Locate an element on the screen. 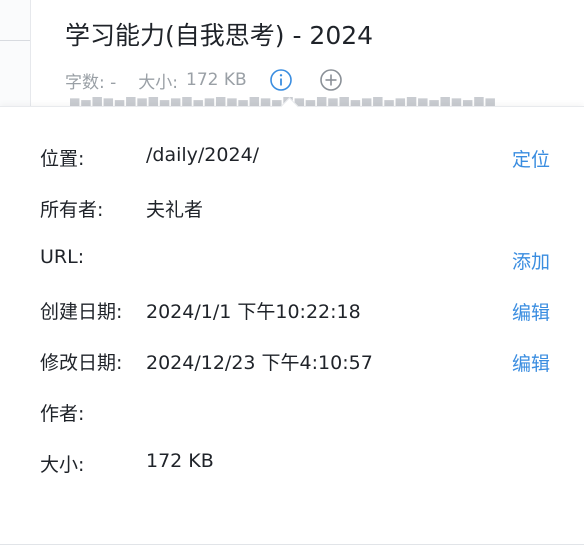 This screenshot has height=547, width=584. author-label: 作者: is located at coordinates (62, 414).